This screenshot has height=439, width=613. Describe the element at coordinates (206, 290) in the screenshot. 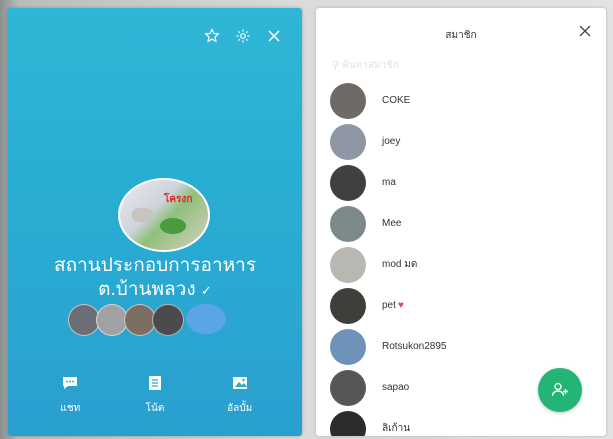

I see `edit-pencil-icon: ✓` at that location.